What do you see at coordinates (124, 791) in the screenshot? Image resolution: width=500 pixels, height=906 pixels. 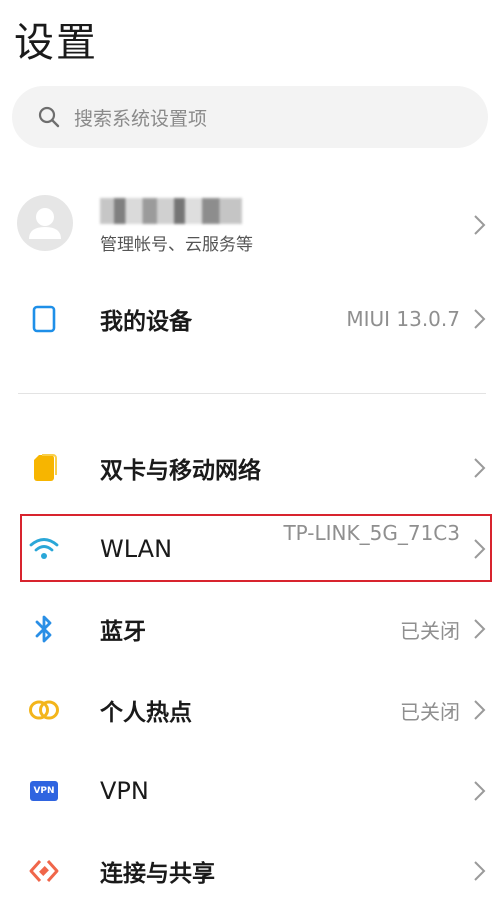 I see `vpn-label: VPN` at bounding box center [124, 791].